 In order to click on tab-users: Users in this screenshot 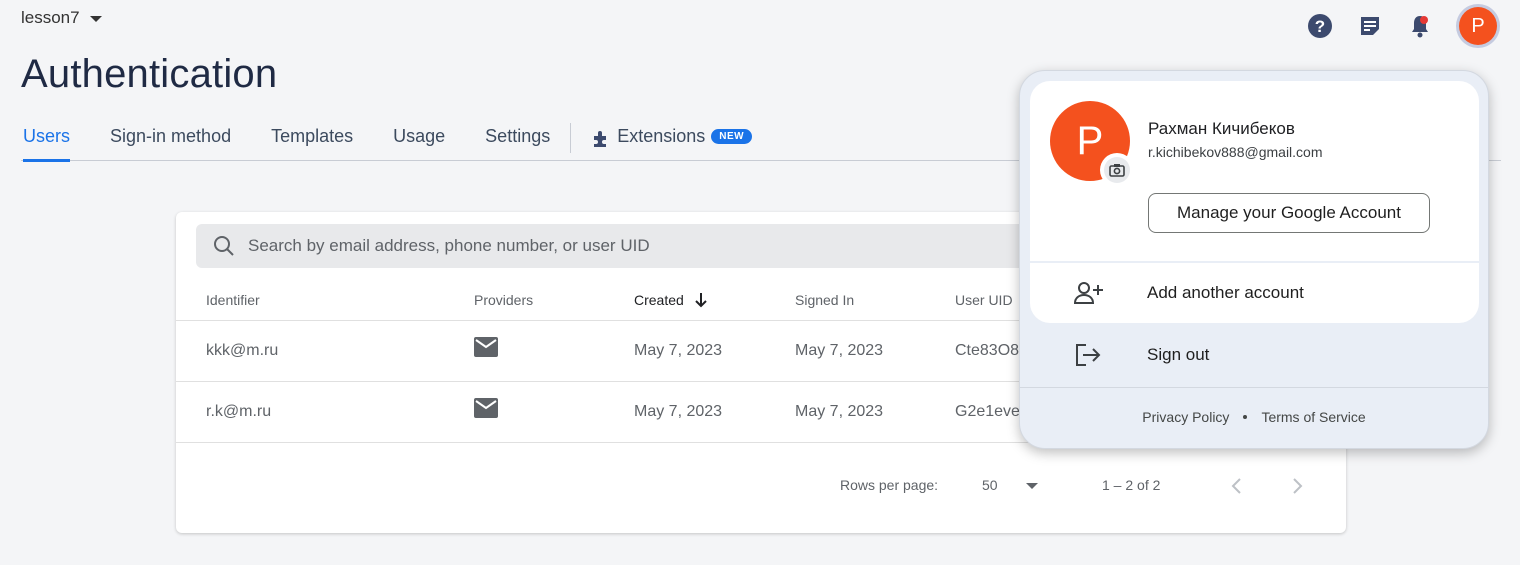, I will do `click(55, 140)`.